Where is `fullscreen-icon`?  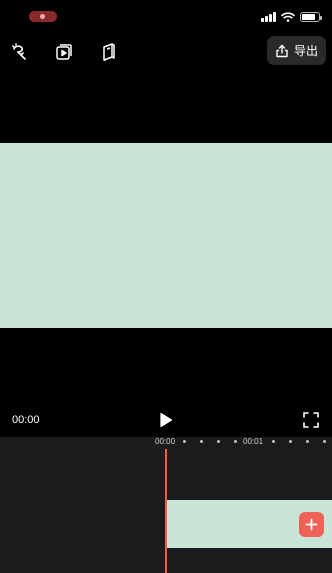 fullscreen-icon is located at coordinates (311, 420).